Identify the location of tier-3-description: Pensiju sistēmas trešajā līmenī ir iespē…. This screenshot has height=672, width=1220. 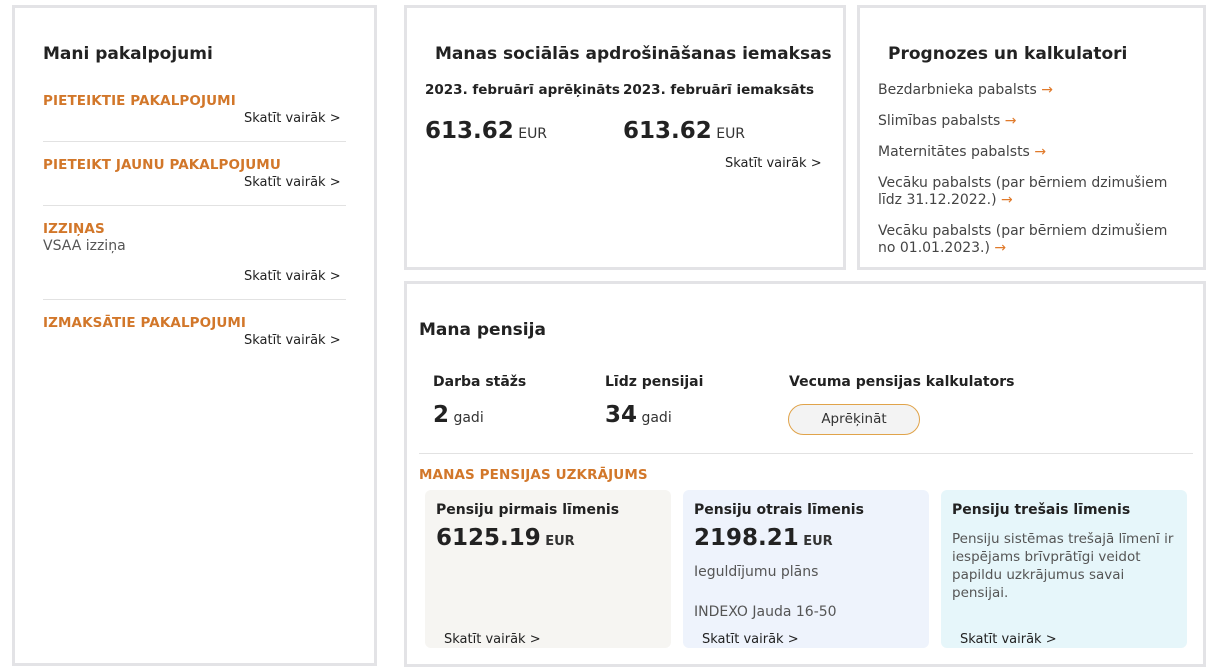
(1063, 566).